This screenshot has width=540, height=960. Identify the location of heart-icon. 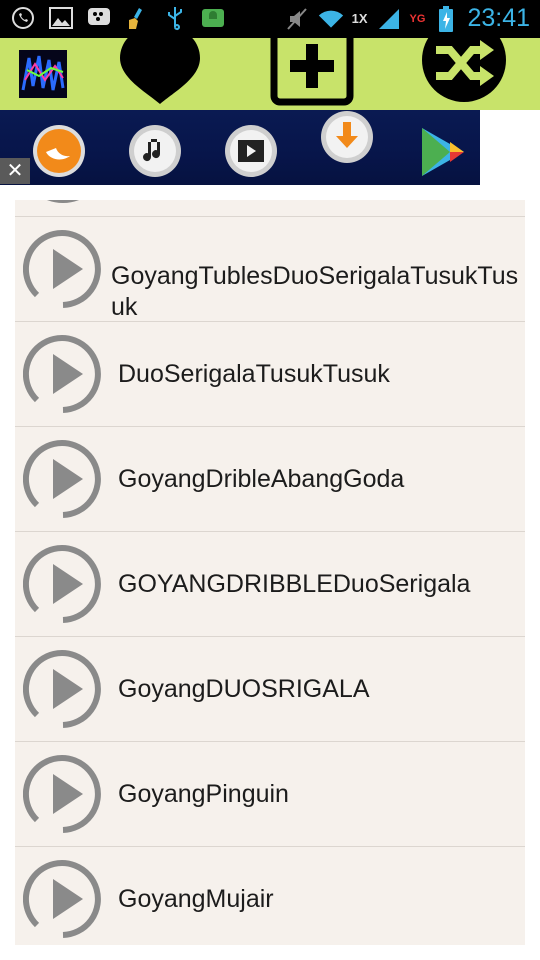
(160, 68).